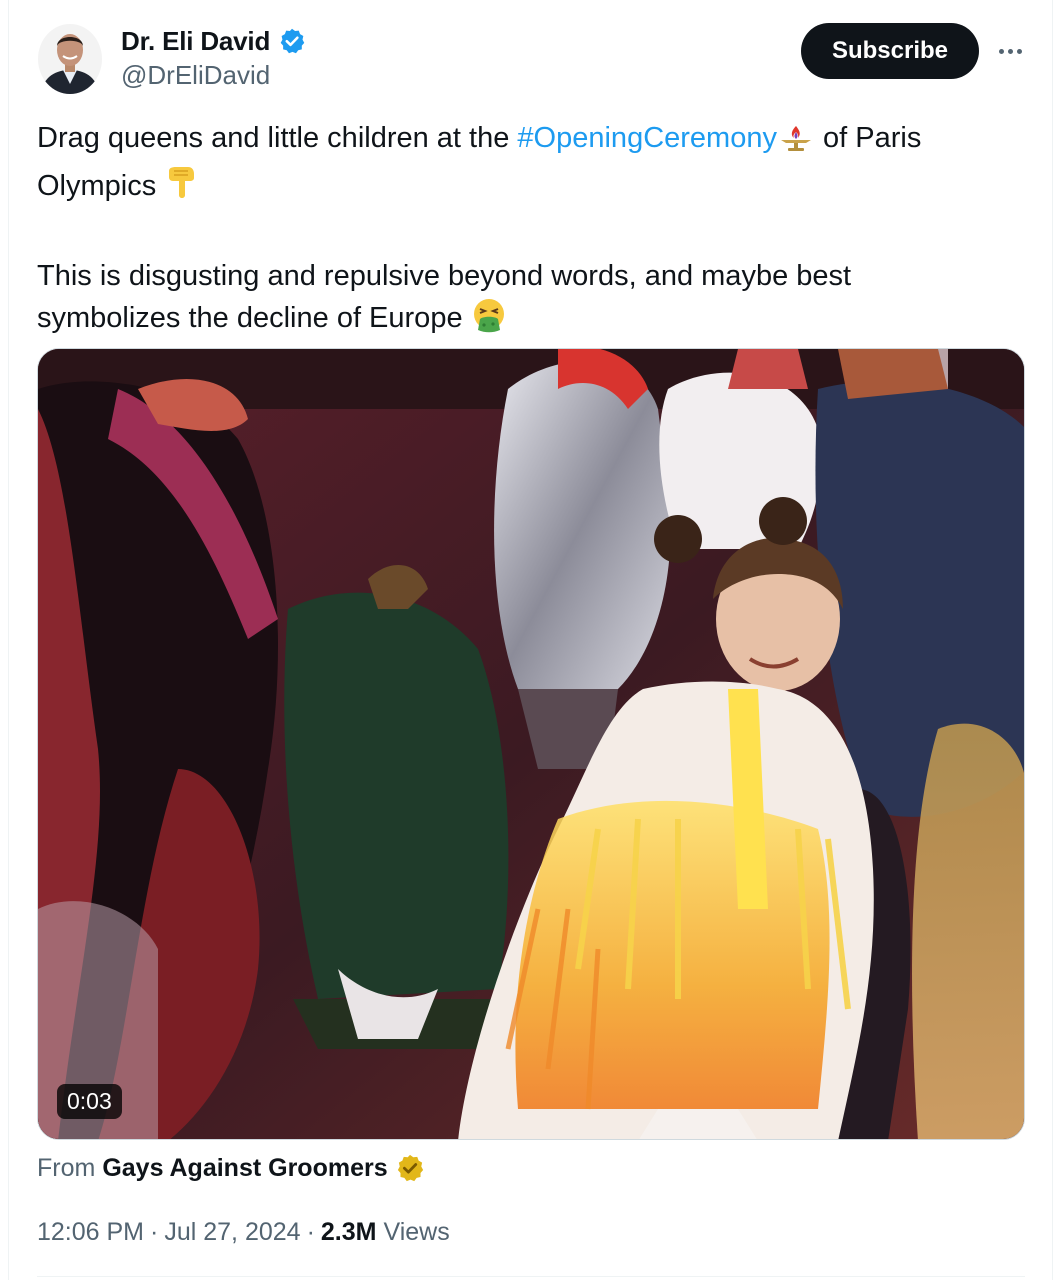 Image resolution: width=1061 pixels, height=1280 pixels. What do you see at coordinates (410, 1168) in the screenshot?
I see `gold-verified-badge-icon` at bounding box center [410, 1168].